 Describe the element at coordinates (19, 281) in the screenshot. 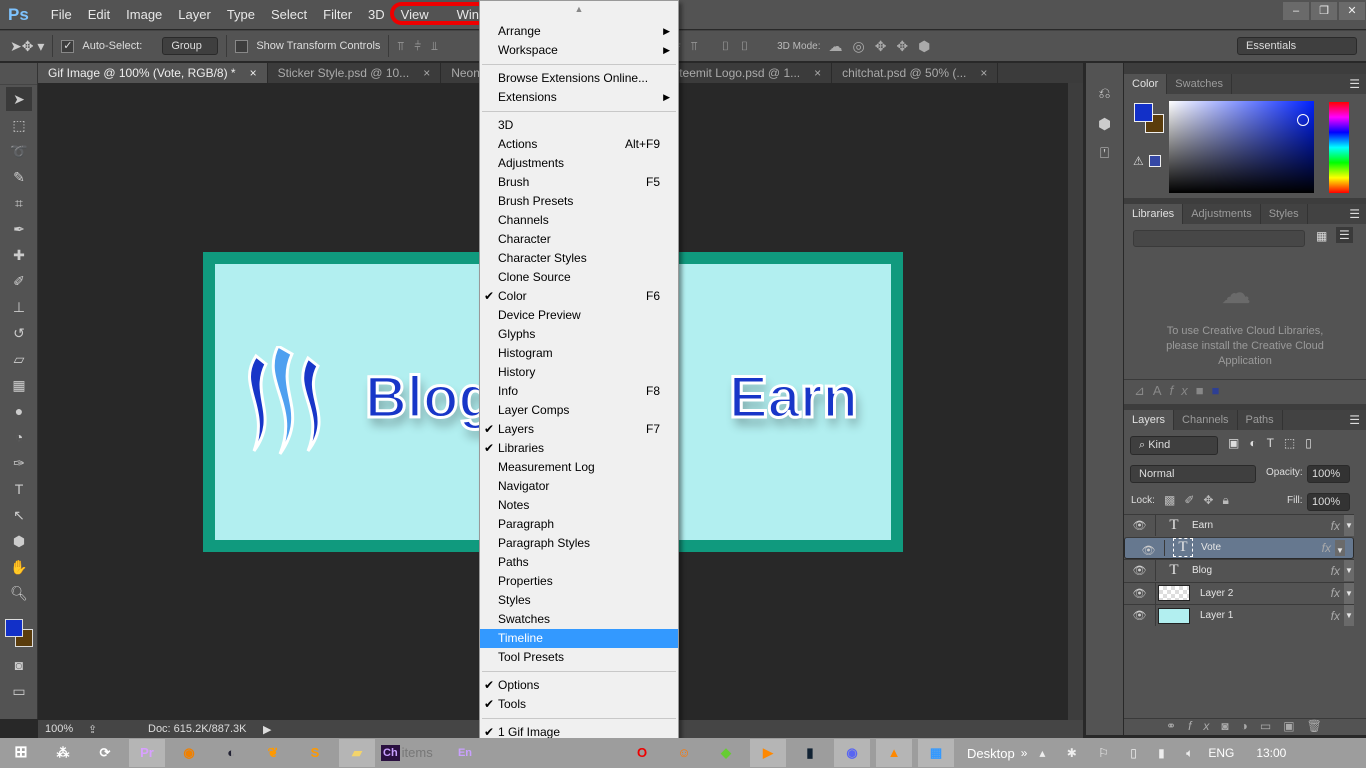

I see `brush-tool-icon: ✐` at that location.